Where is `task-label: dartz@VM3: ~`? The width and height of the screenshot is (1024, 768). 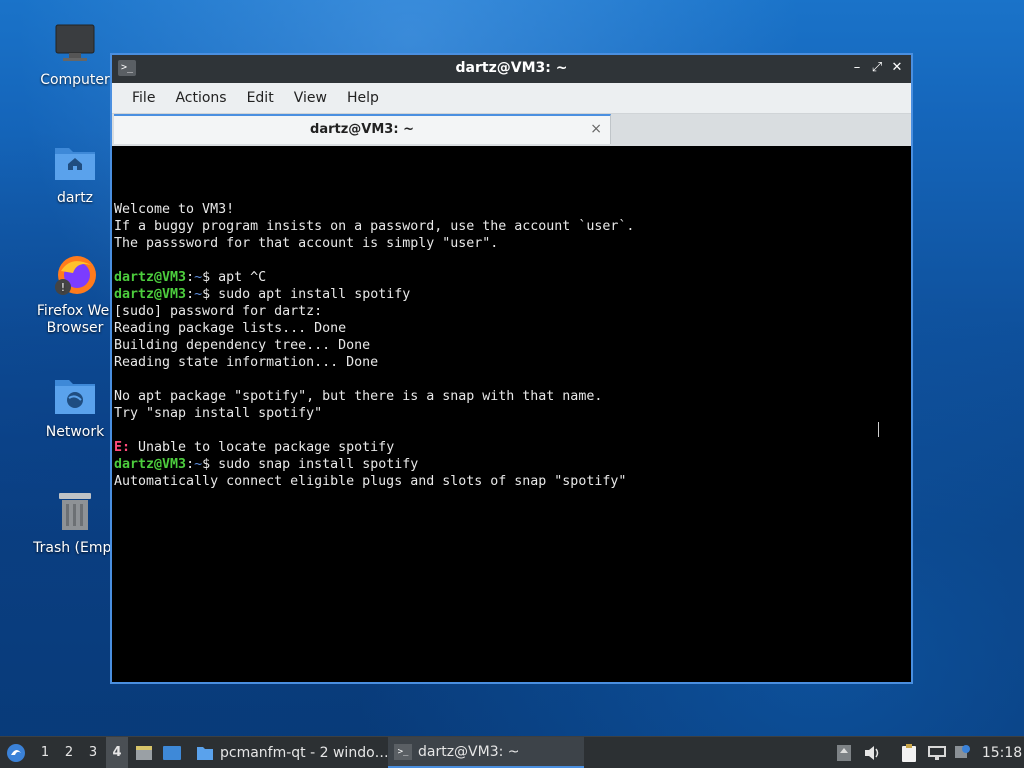
task-label: dartz@VM3: ~ is located at coordinates (469, 751).